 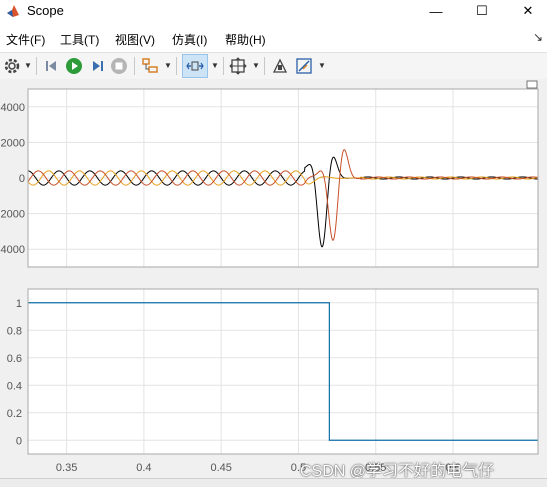 I want to click on title-bar: Scope — ☐ ✕, so click(x=273, y=11).